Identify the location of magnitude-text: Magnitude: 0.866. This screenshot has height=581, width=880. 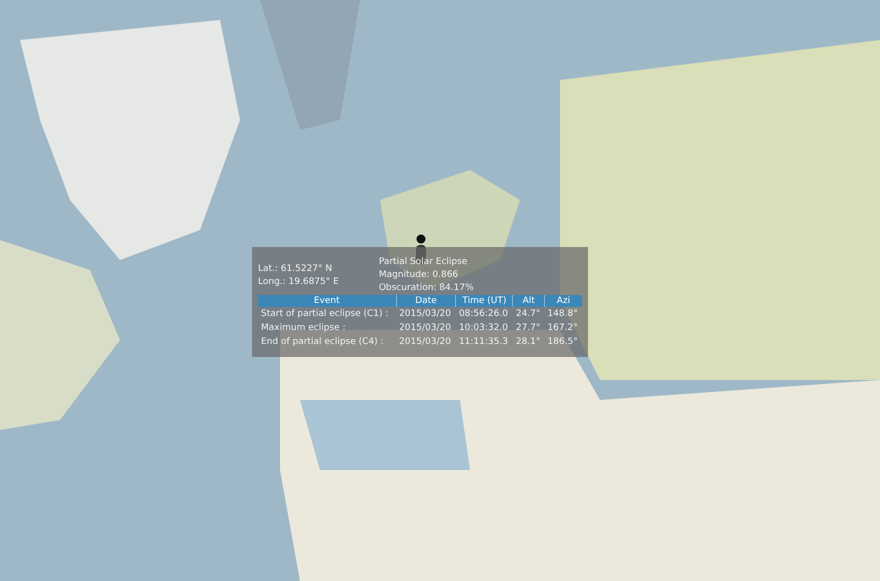
(419, 275).